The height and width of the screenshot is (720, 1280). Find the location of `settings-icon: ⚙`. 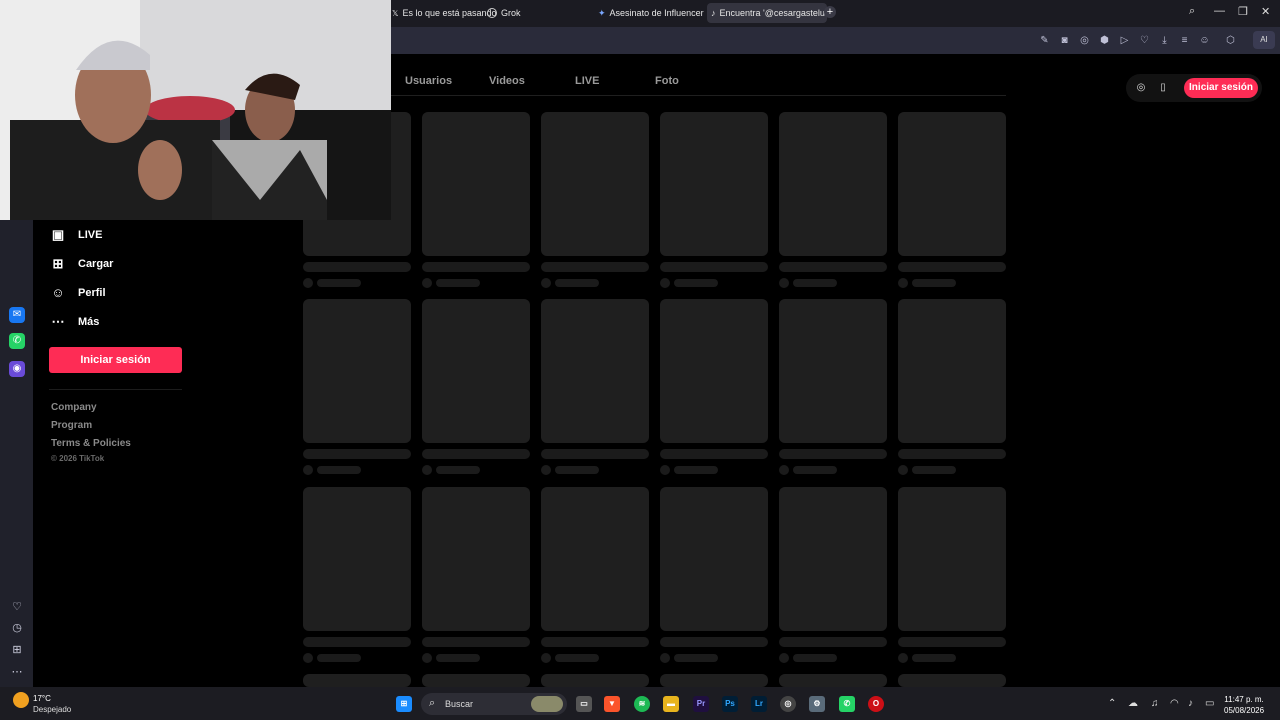

settings-icon: ⚙ is located at coordinates (817, 704).